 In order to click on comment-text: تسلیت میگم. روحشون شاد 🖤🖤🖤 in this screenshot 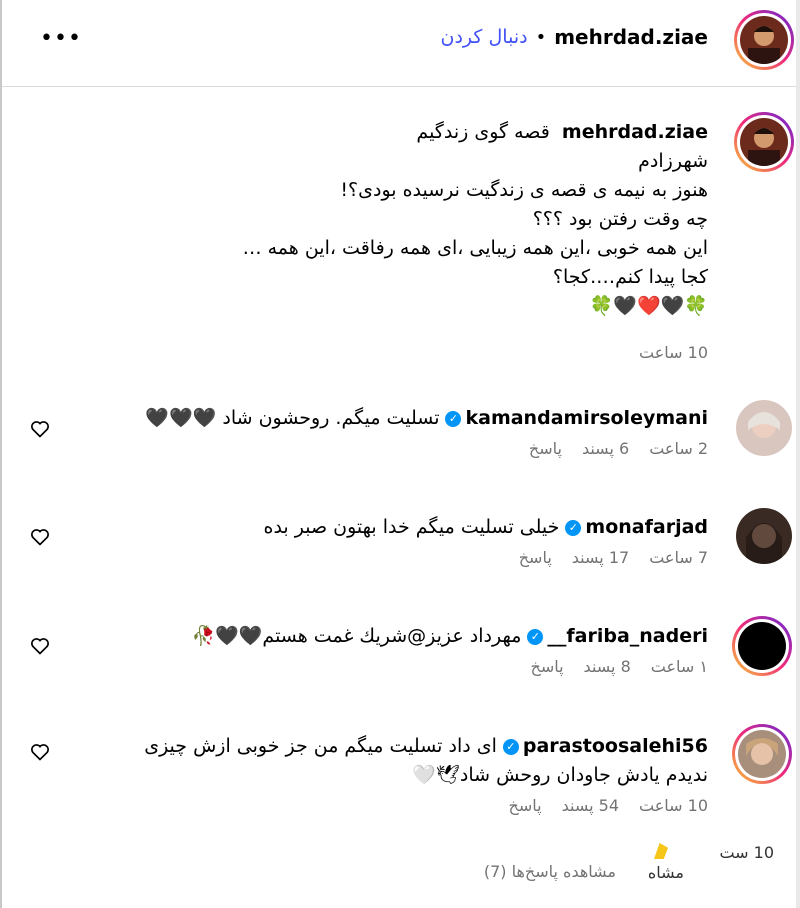, I will do `click(292, 418)`.